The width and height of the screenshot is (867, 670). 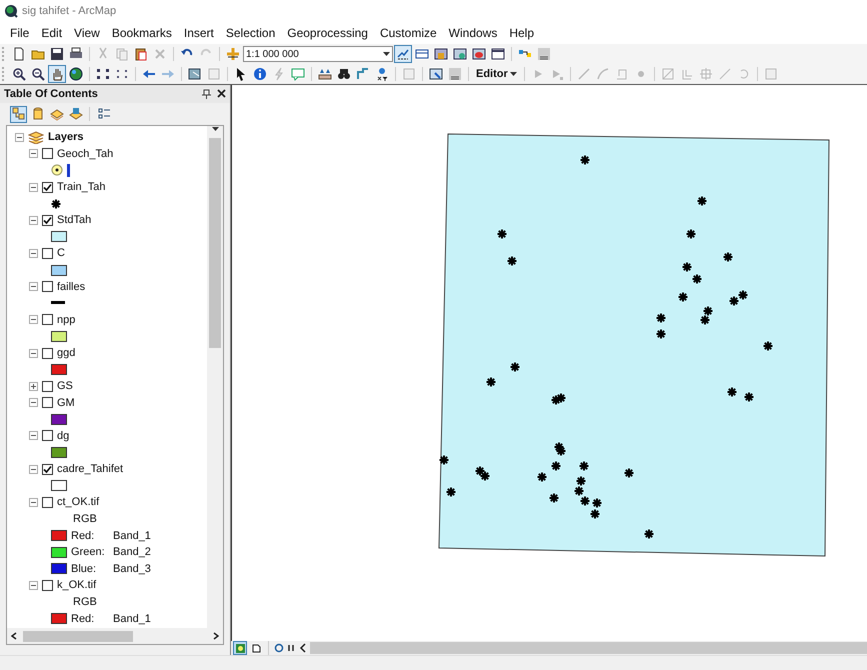 I want to click on menu-item: Windows, so click(x=473, y=33).